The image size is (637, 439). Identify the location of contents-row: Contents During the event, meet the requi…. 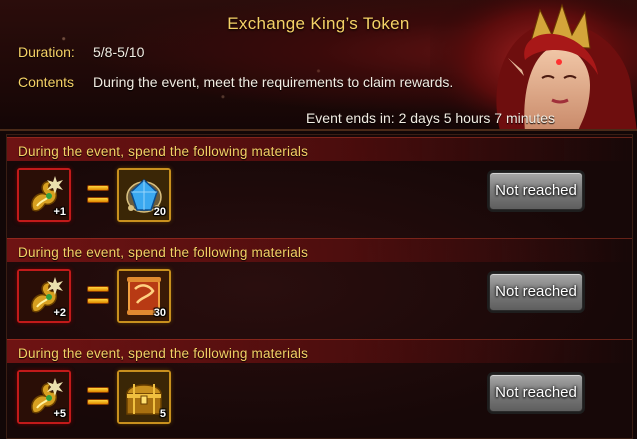
(235, 82).